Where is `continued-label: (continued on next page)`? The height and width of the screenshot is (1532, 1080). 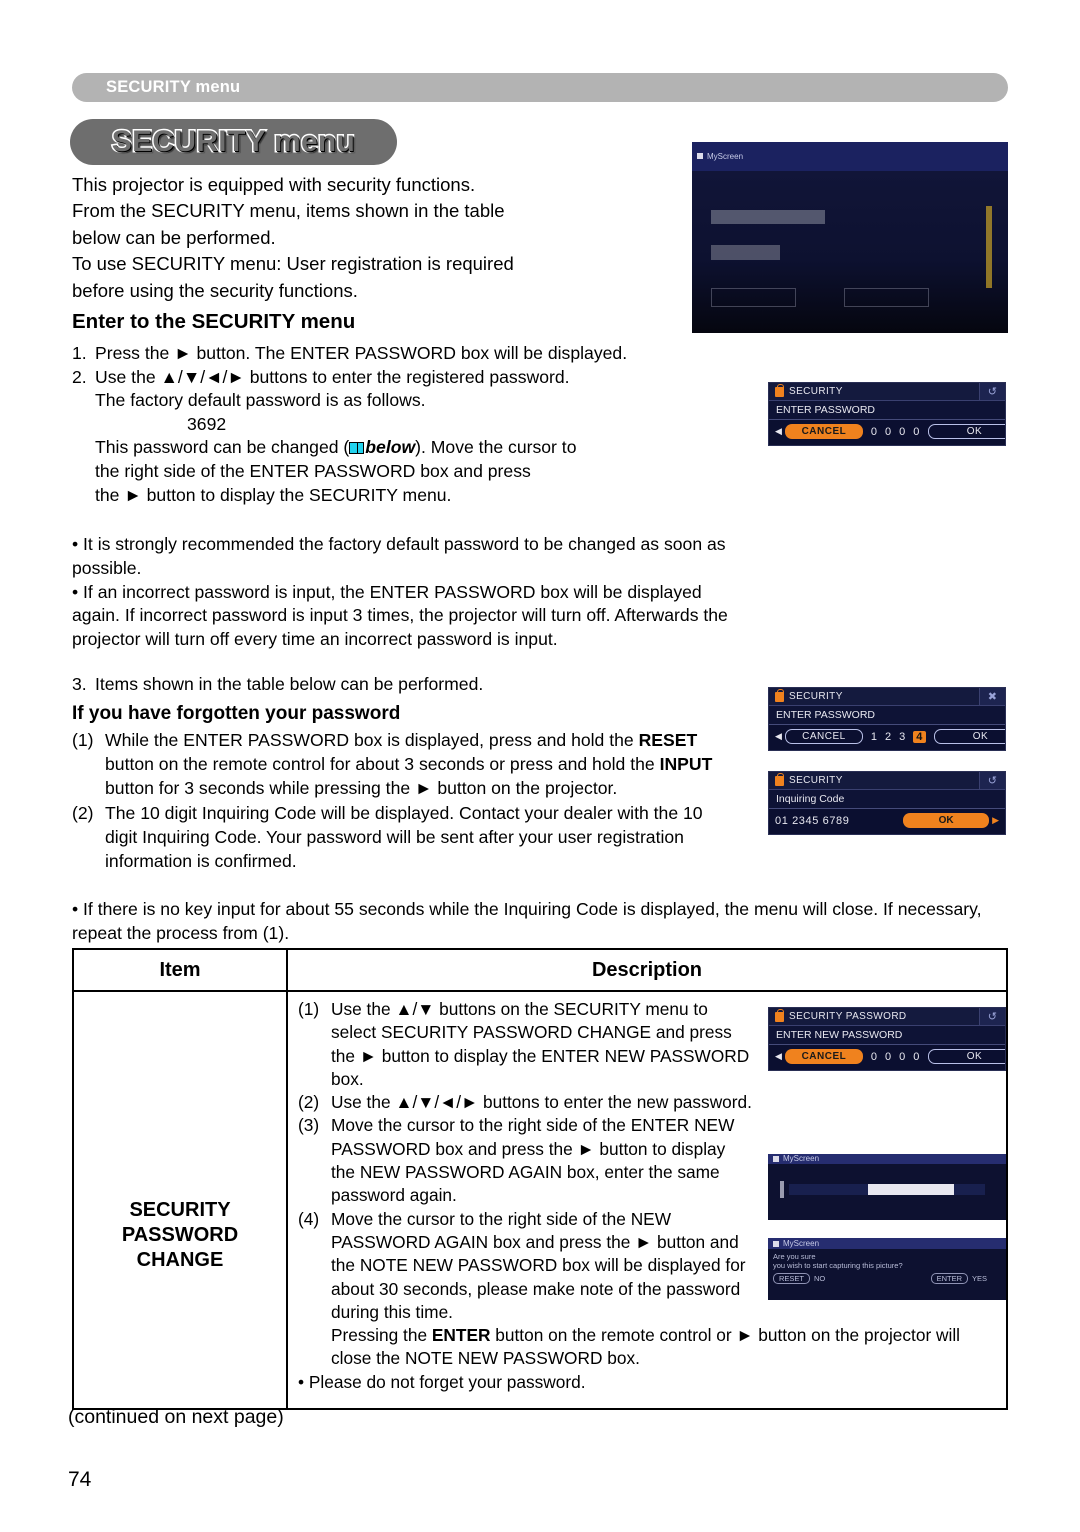 continued-label: (continued on next page) is located at coordinates (176, 1417).